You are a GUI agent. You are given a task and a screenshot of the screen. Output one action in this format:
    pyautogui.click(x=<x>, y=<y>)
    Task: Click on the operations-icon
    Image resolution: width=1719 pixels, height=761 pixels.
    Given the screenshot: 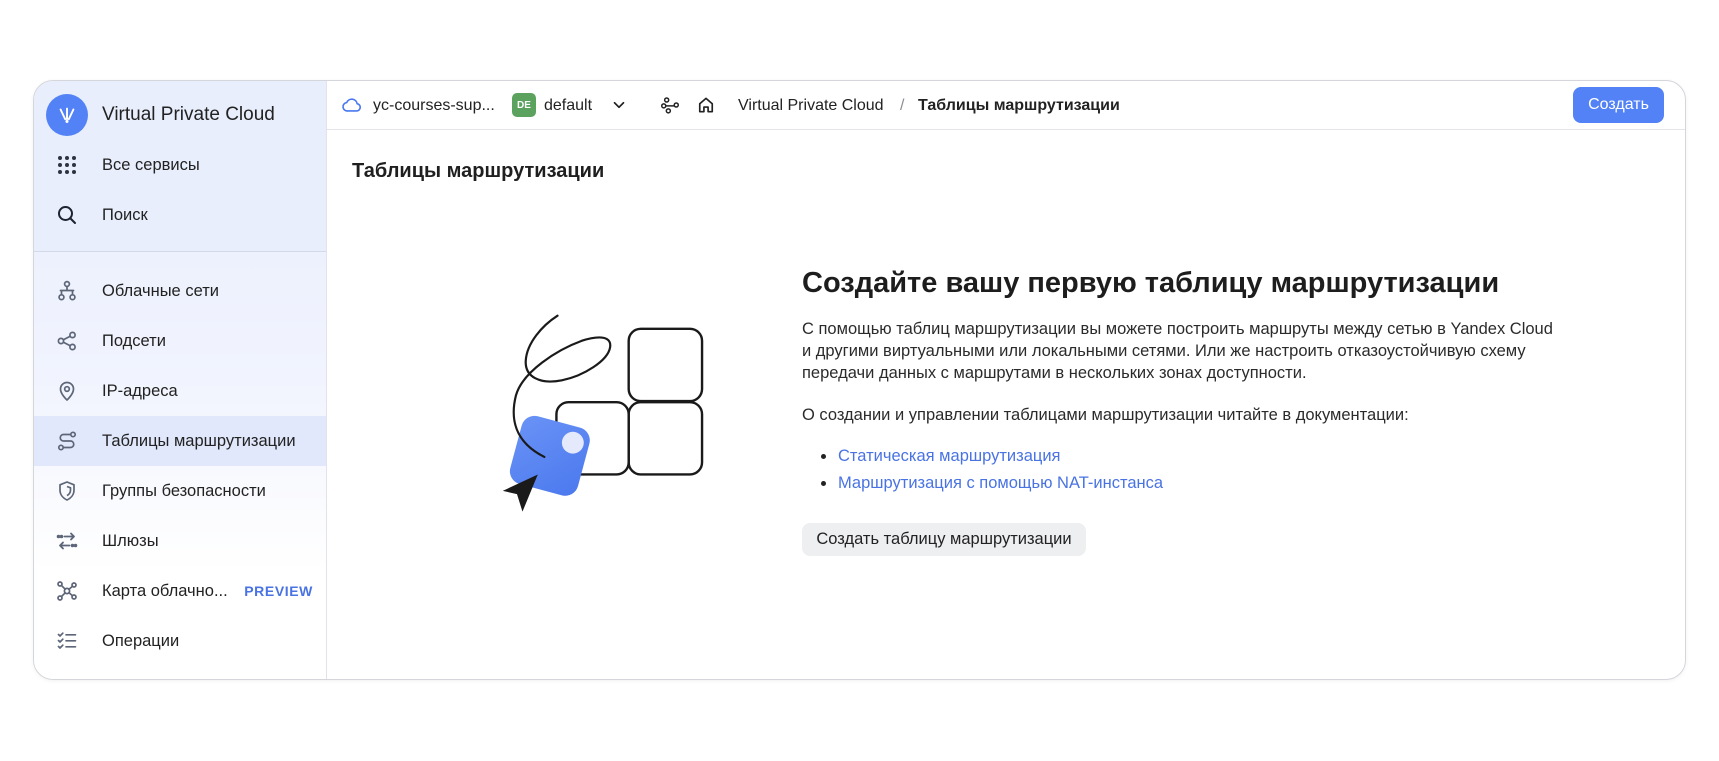 What is the action you would take?
    pyautogui.click(x=67, y=641)
    